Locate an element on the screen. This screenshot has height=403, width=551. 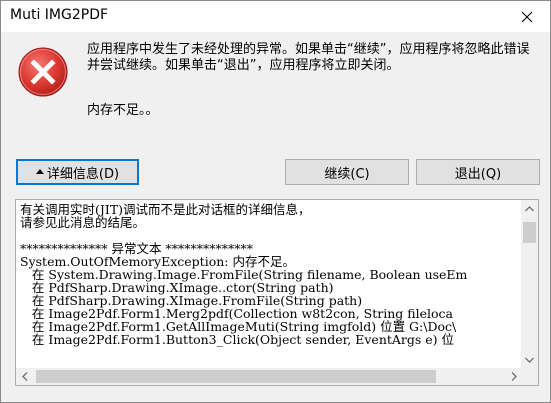
close-icon is located at coordinates (527, 16).